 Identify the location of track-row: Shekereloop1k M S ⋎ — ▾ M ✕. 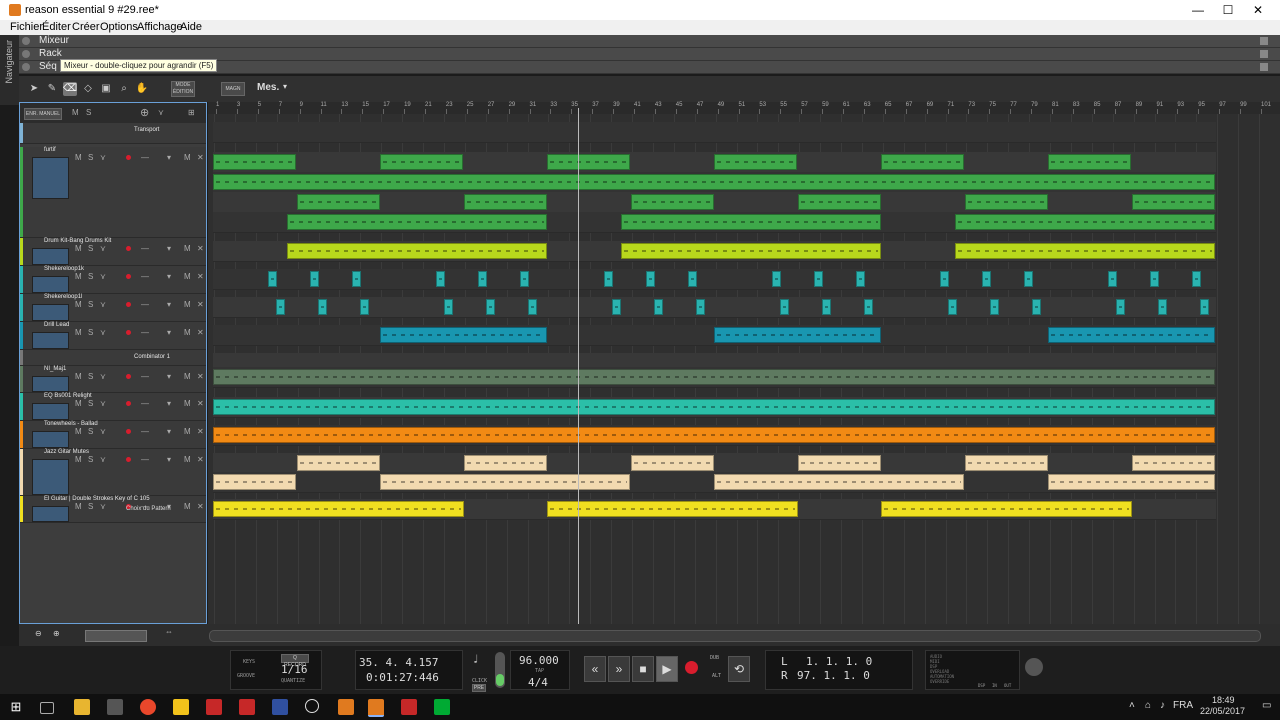
(113, 280).